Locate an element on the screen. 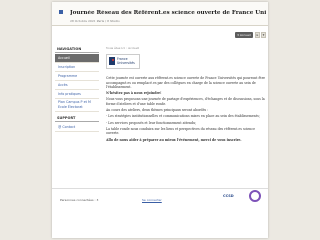 This screenshot has height=240, width=320. sidebar-item-acces: Accès is located at coordinates (77, 85).